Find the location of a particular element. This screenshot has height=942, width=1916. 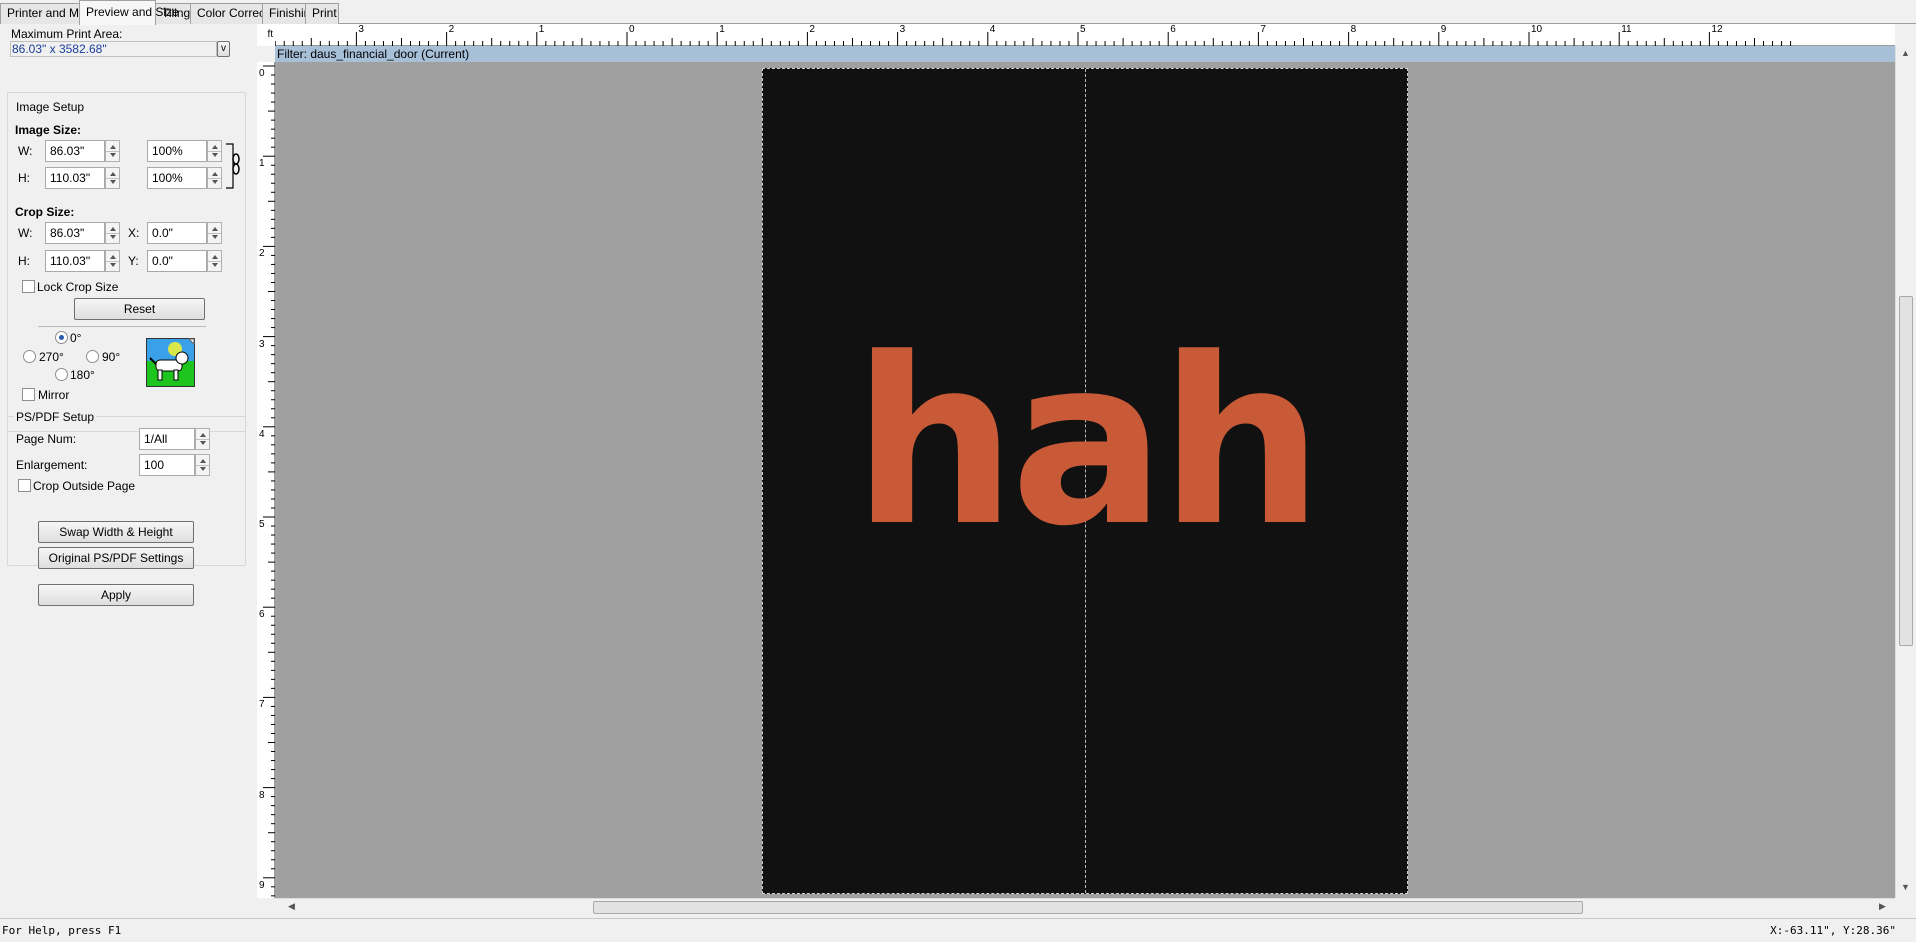

vertical-ruler: 0 1 2 3 4 5 6 7 8 9 is located at coordinates (266, 480).